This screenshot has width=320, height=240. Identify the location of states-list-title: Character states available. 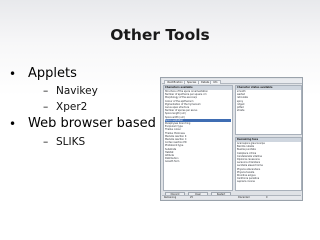
(268, 88).